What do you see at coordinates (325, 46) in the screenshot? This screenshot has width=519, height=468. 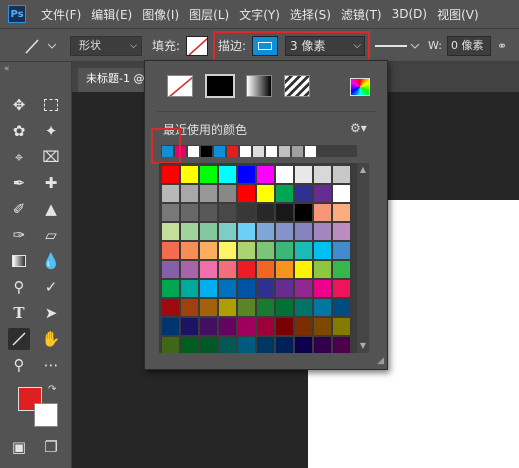 I see `stroke-width-select: 3 像素 ⌵` at bounding box center [325, 46].